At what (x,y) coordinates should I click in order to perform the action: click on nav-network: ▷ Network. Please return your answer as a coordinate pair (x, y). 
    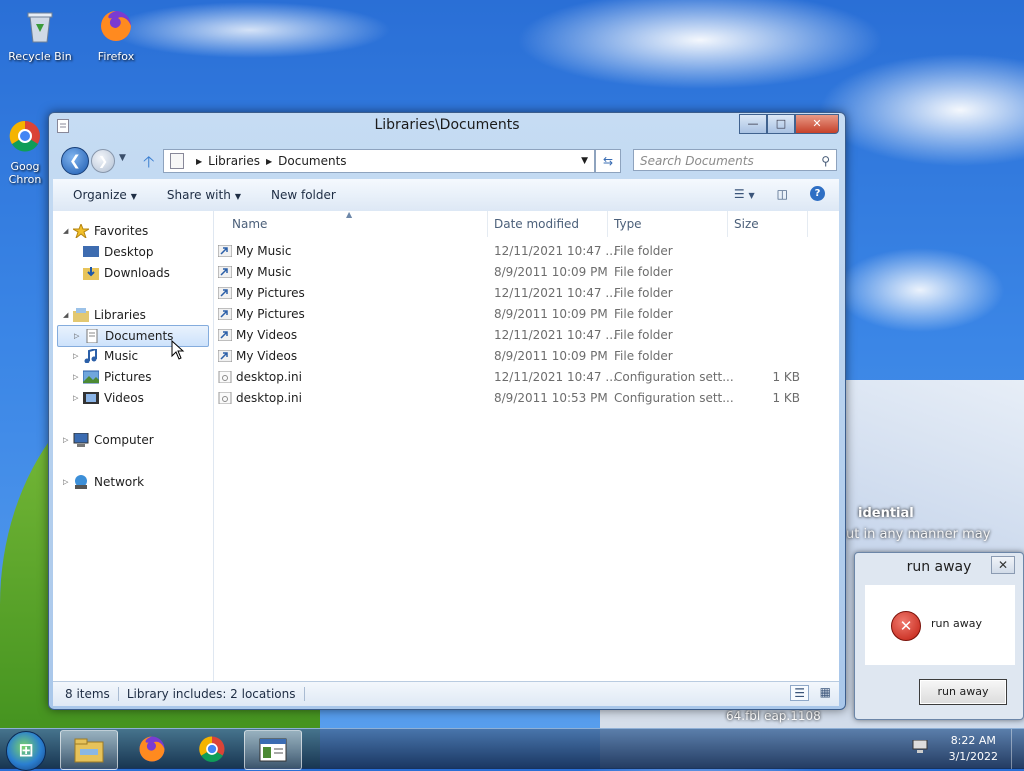
    Looking at the image, I should click on (103, 482).